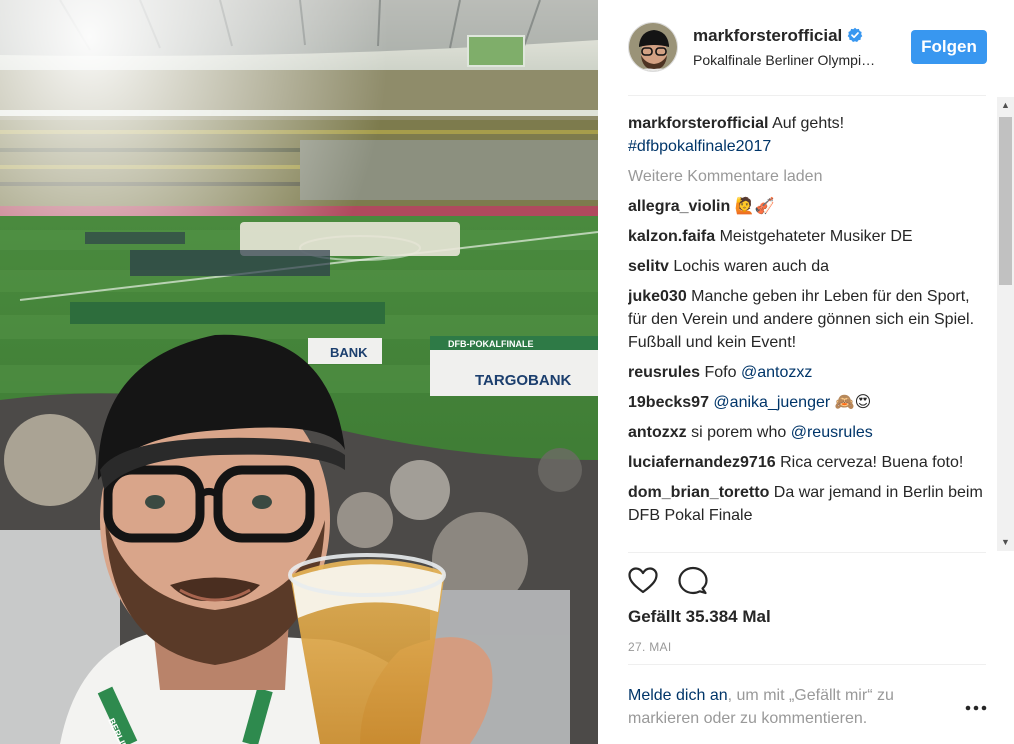 The image size is (1014, 744). I want to click on post-actions, so click(688, 581).